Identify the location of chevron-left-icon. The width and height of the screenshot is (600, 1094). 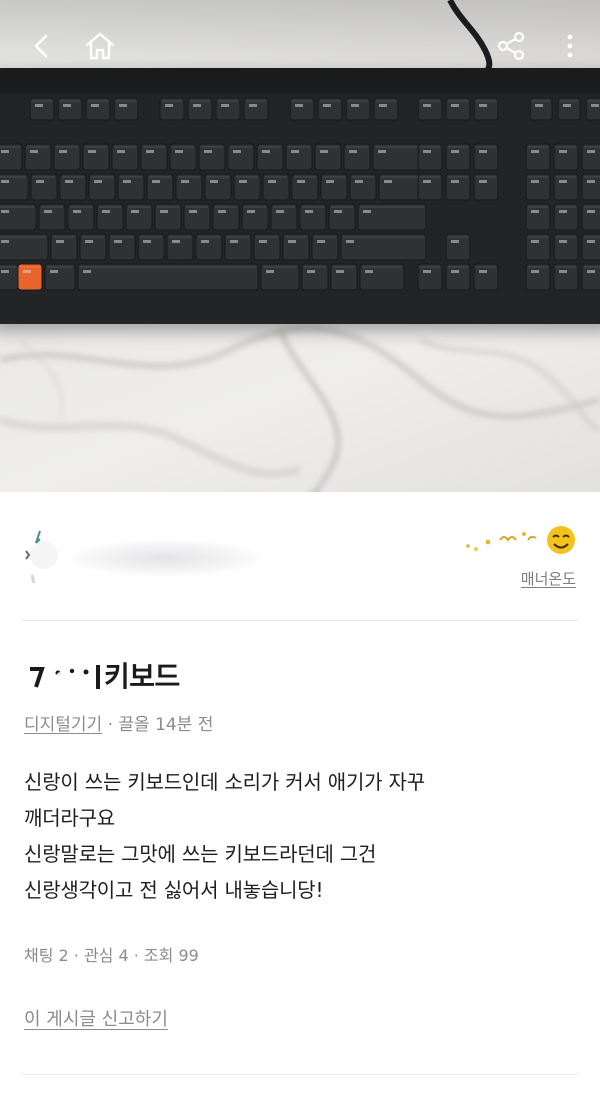
(41, 46).